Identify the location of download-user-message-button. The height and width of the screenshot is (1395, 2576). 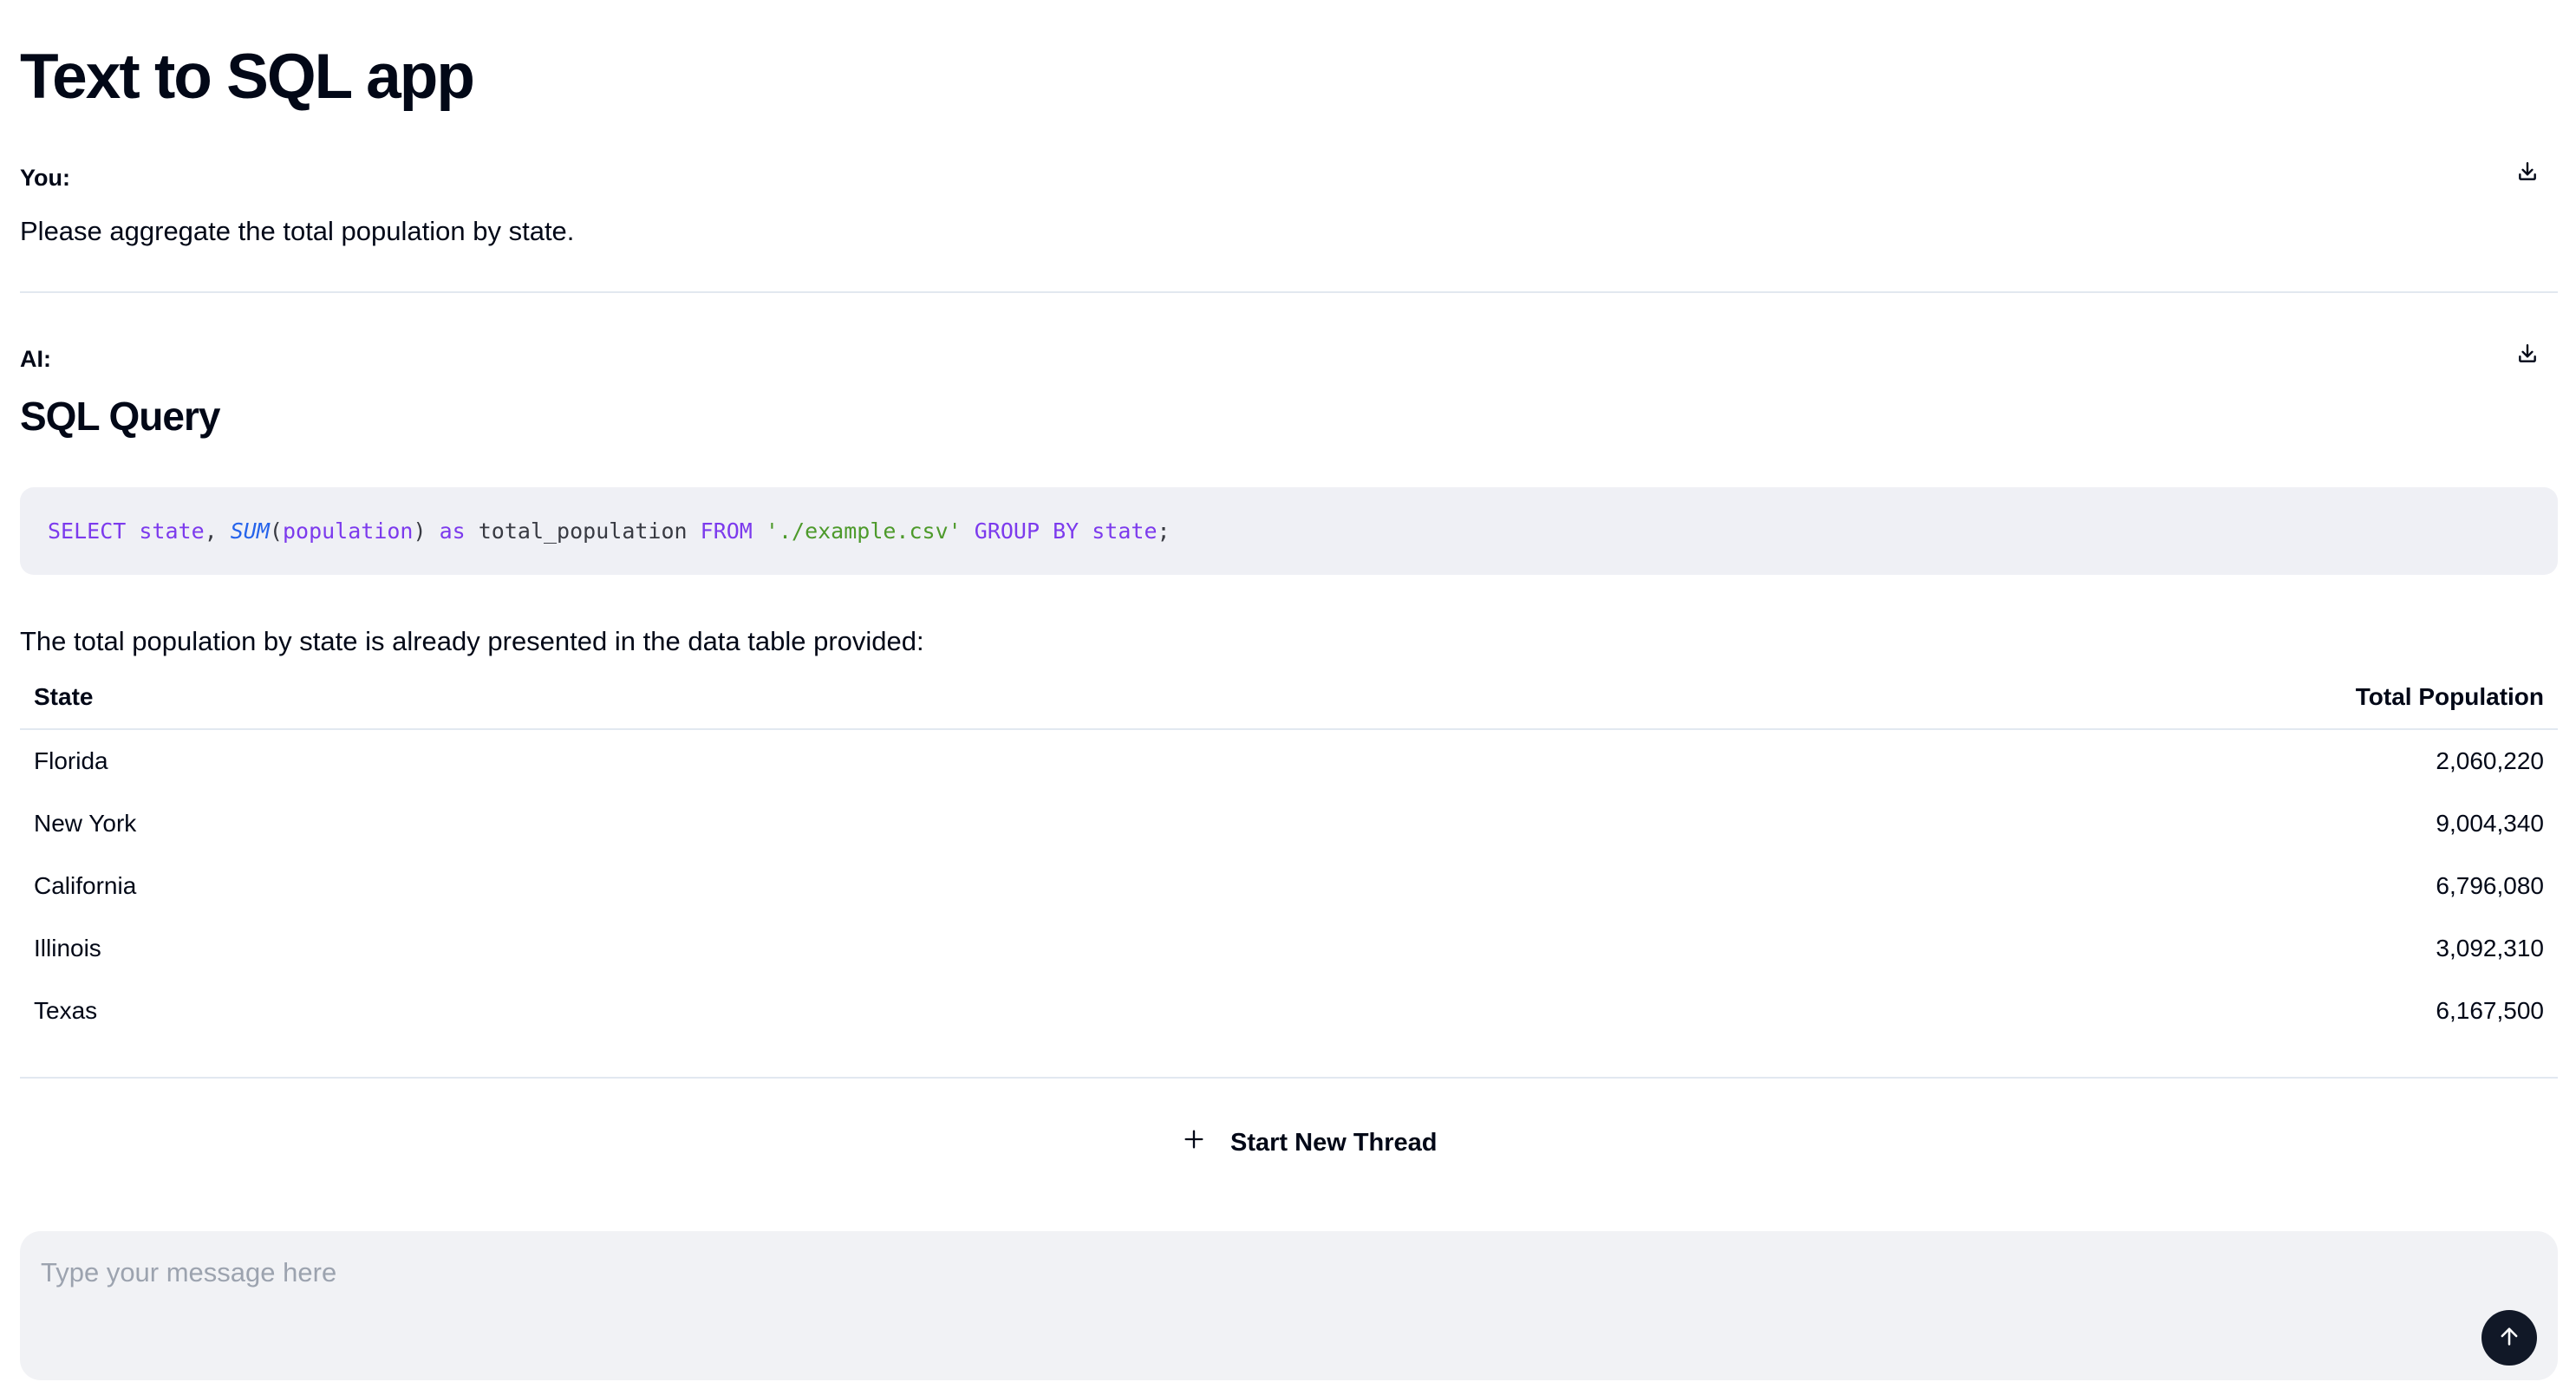
(2528, 173).